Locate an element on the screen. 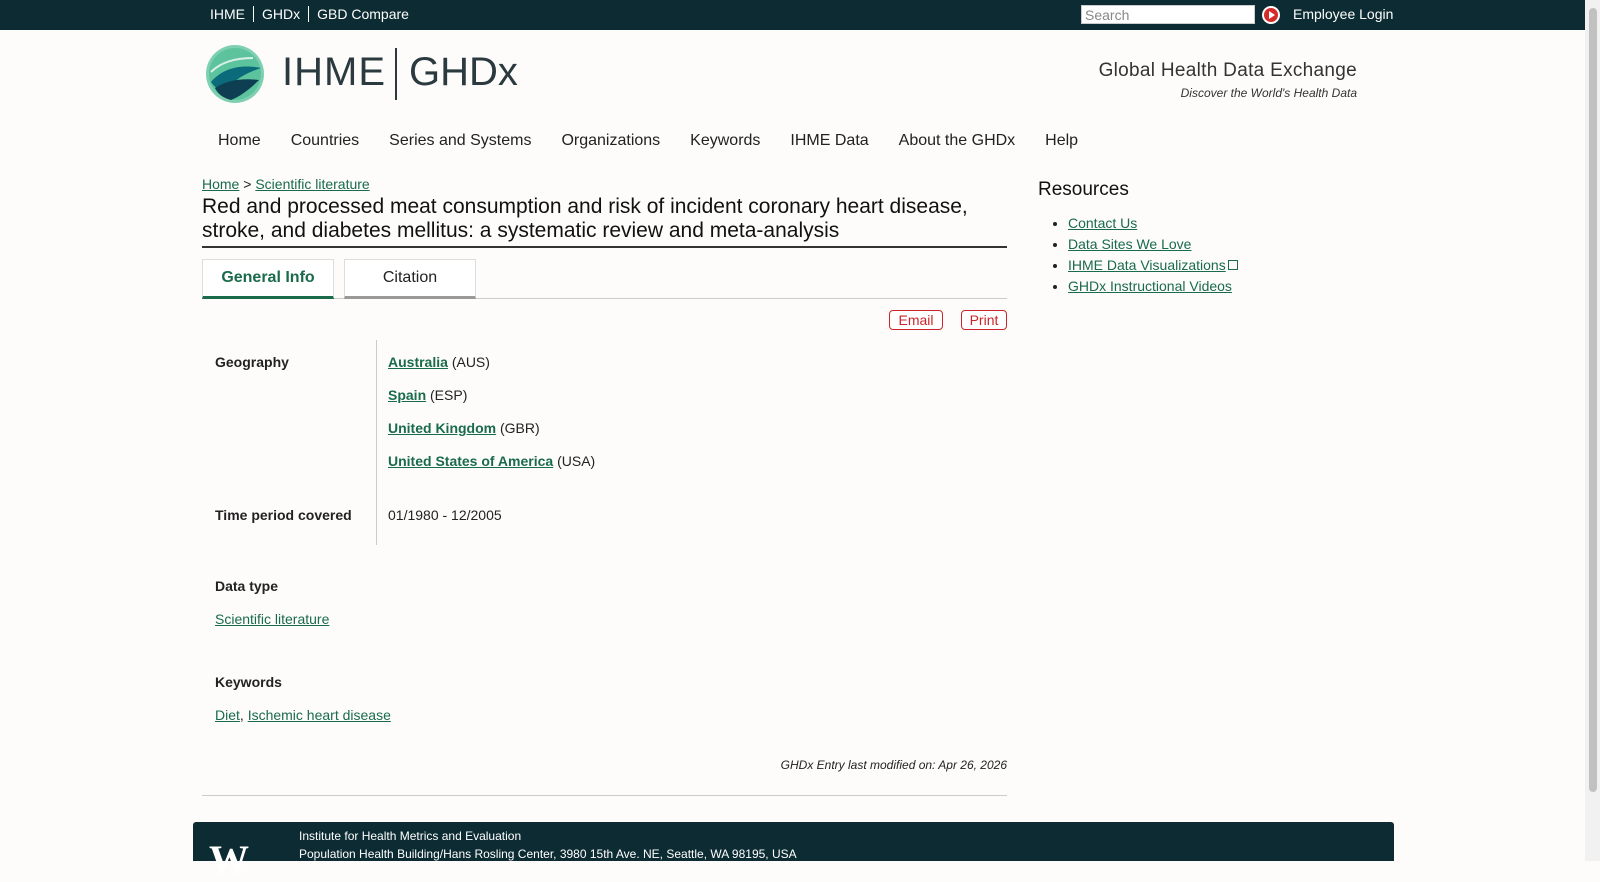  ihme-logo-icon is located at coordinates (235, 74).